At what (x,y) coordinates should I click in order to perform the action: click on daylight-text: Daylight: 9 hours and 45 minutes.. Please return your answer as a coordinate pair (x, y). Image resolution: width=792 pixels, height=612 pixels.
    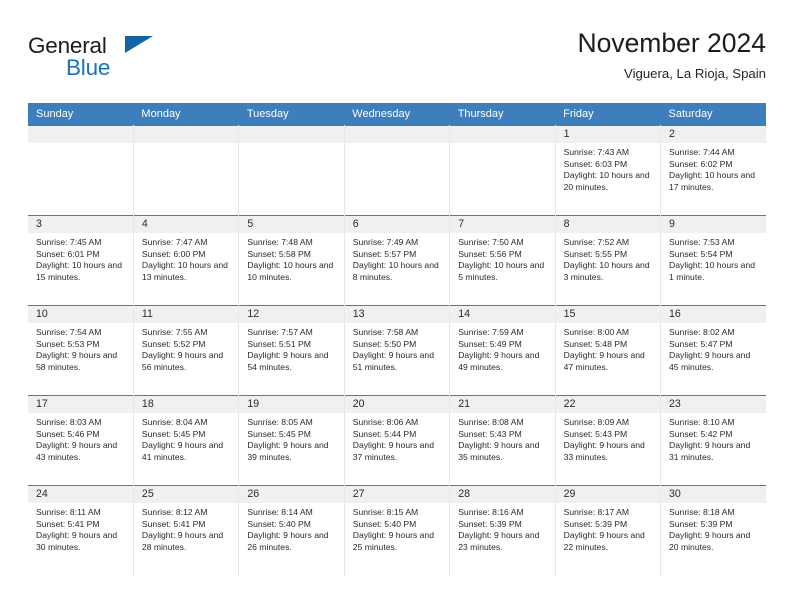
    Looking at the image, I should click on (710, 361).